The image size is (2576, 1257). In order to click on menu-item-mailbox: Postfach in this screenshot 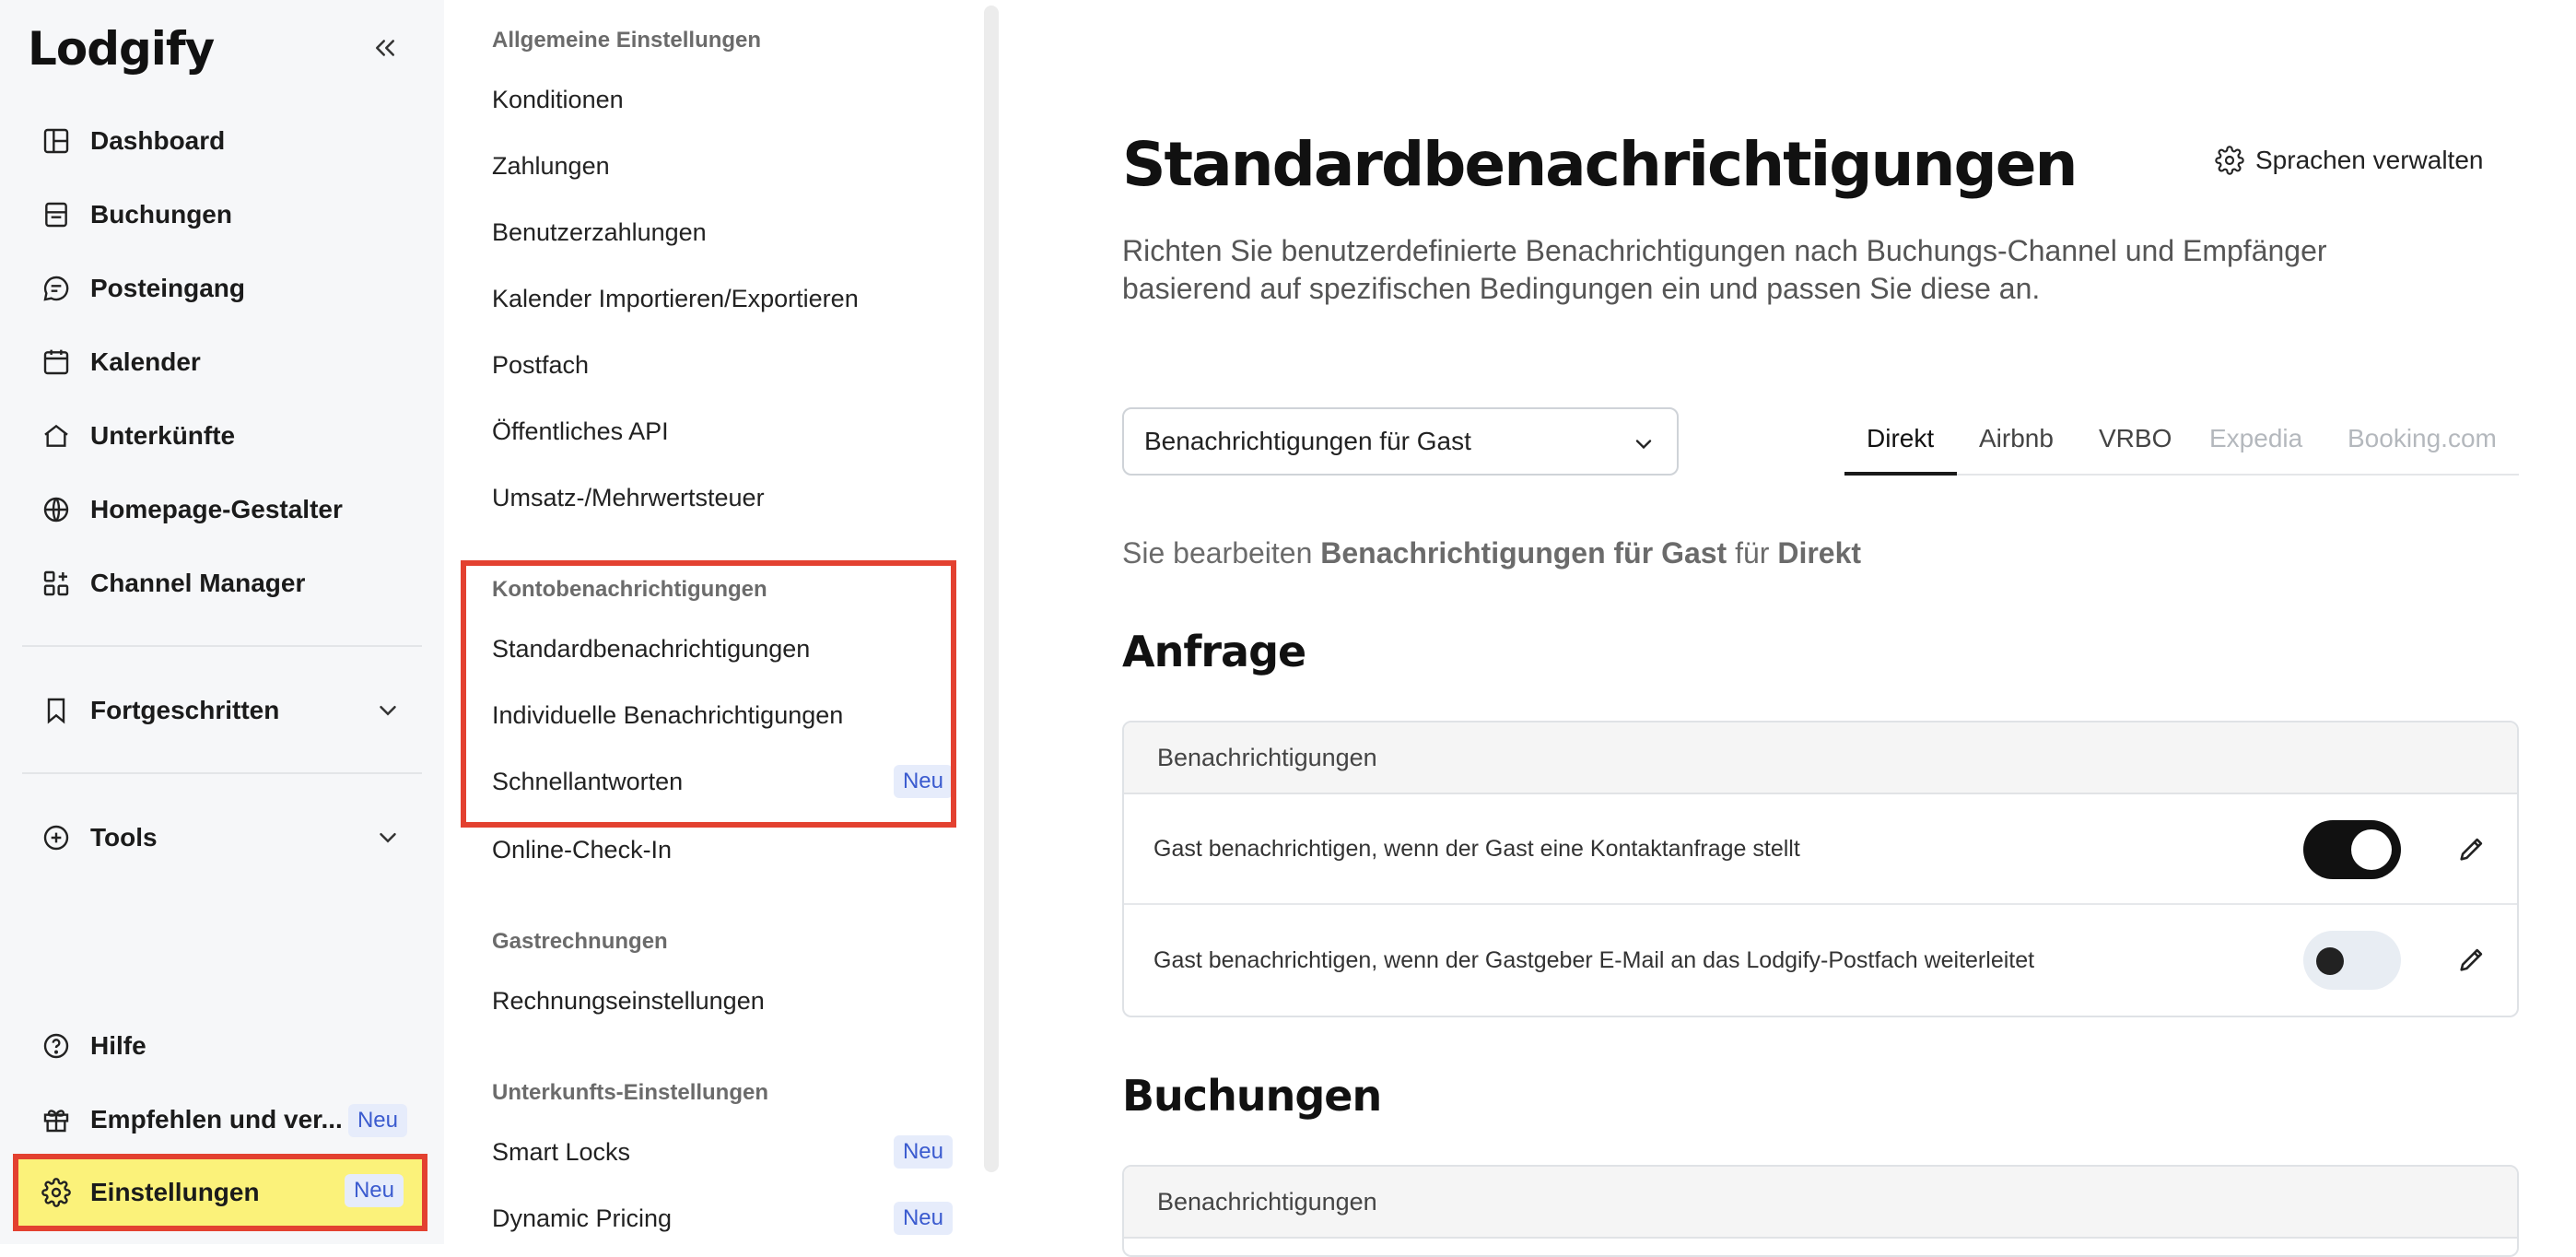, I will do `click(722, 365)`.